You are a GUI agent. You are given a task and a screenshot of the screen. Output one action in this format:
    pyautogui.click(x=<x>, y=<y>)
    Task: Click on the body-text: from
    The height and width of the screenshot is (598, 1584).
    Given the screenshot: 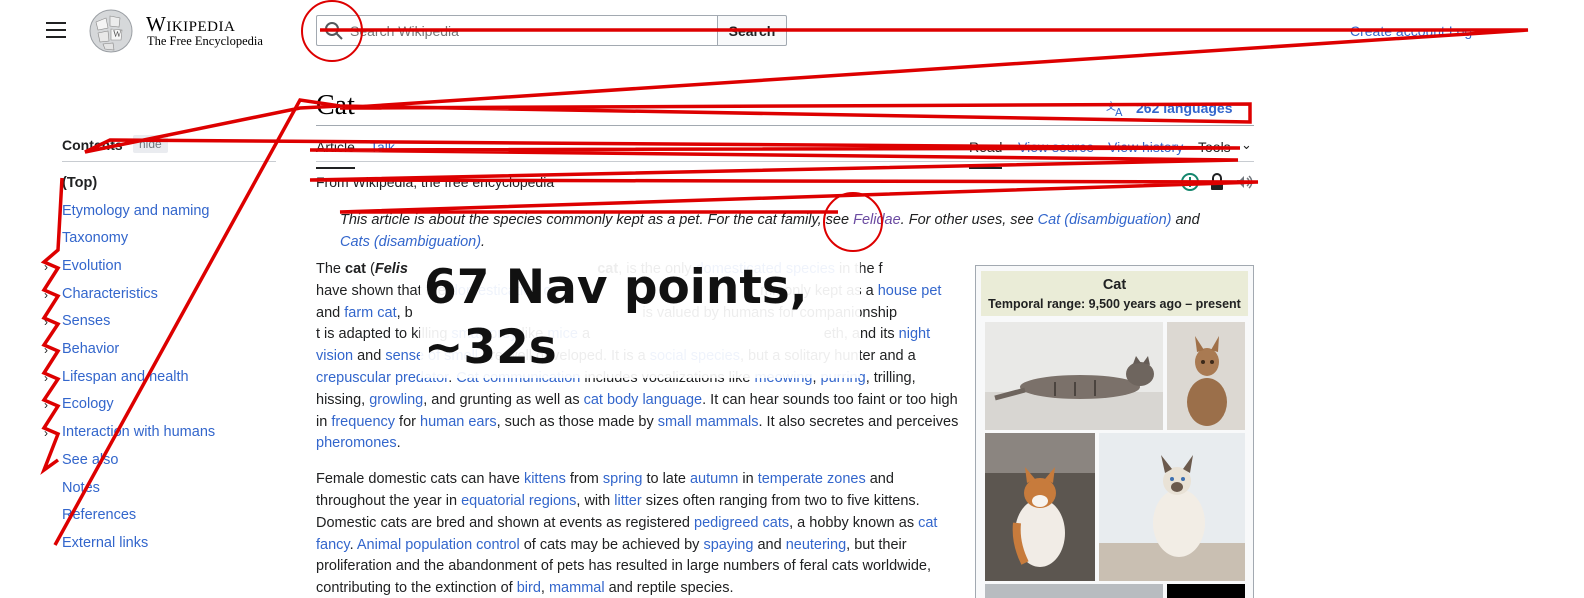 What is the action you would take?
    pyautogui.click(x=584, y=479)
    